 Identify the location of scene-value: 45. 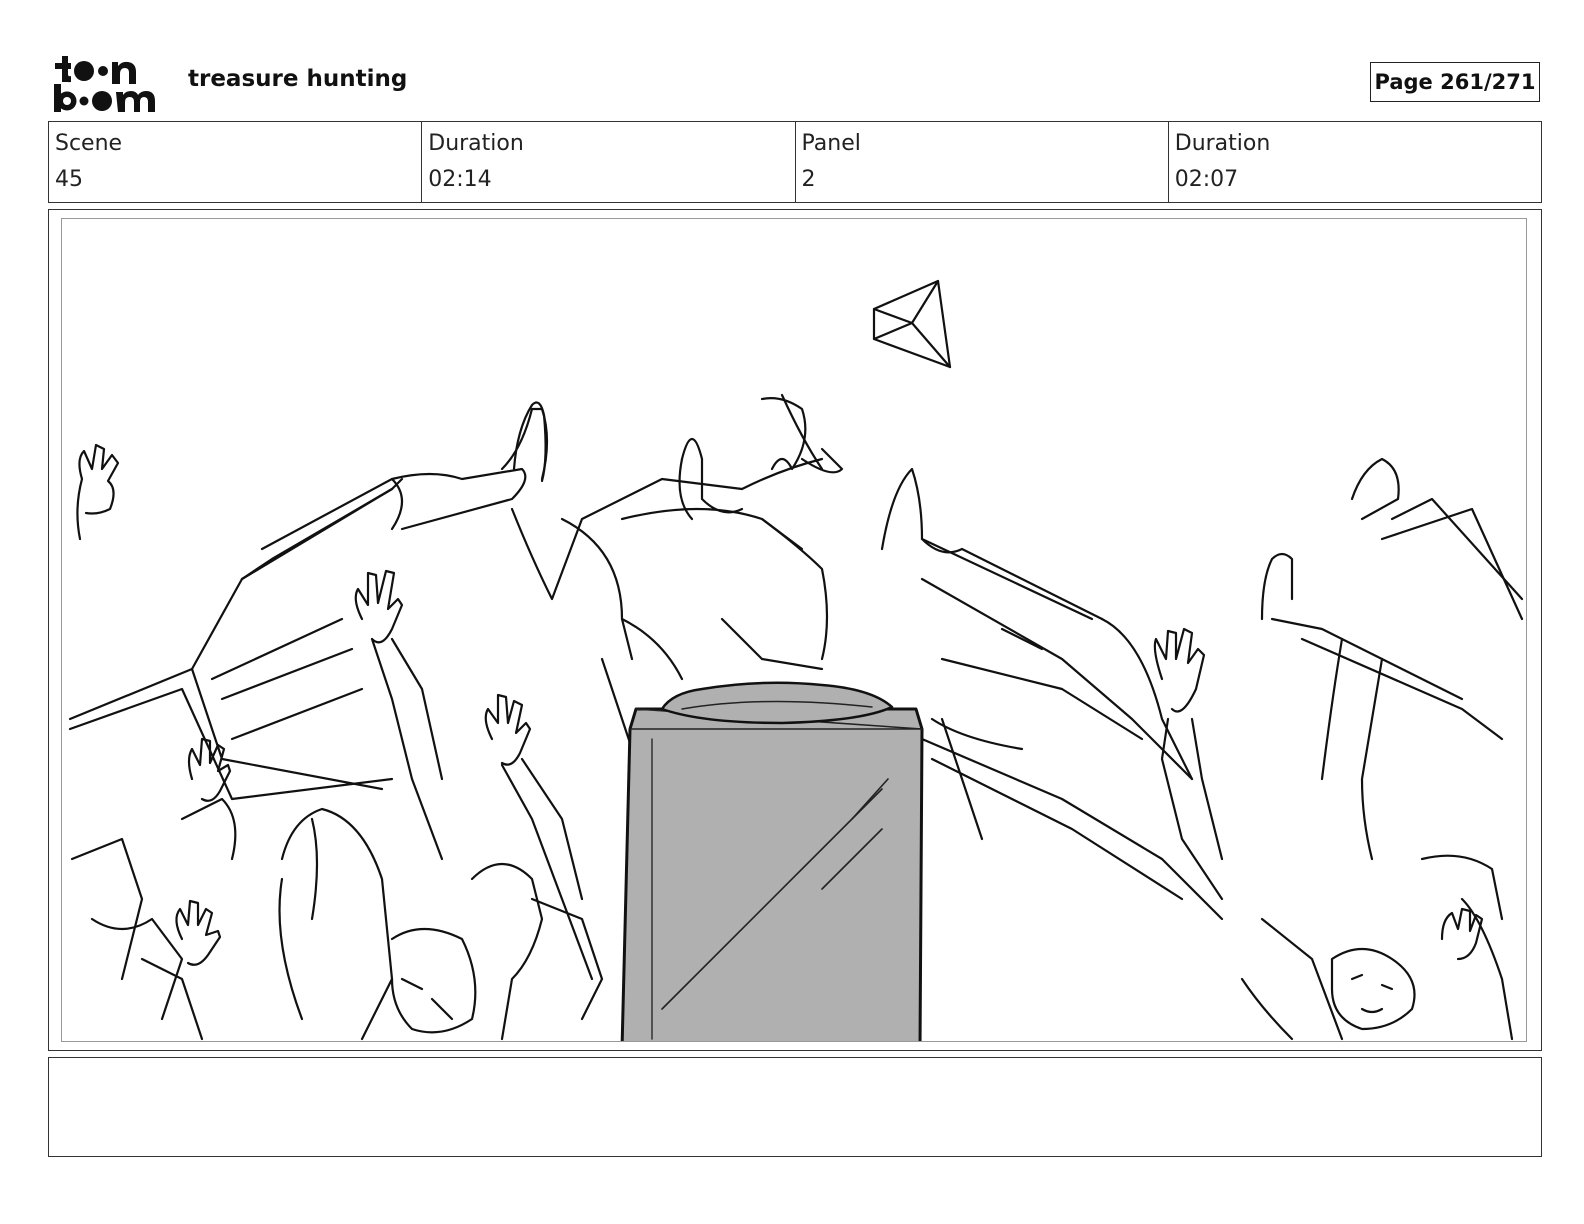
(69, 179).